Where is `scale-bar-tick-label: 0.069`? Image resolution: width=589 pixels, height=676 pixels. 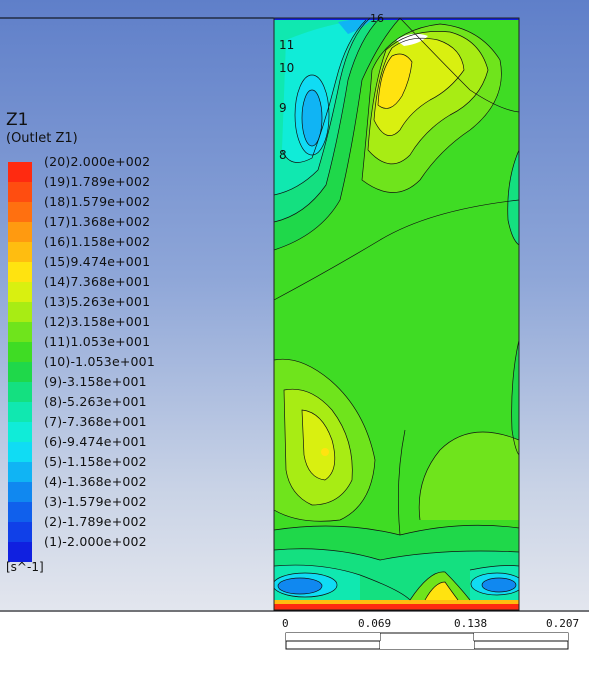
scale-bar-tick-label: 0.069 is located at coordinates (375, 623).